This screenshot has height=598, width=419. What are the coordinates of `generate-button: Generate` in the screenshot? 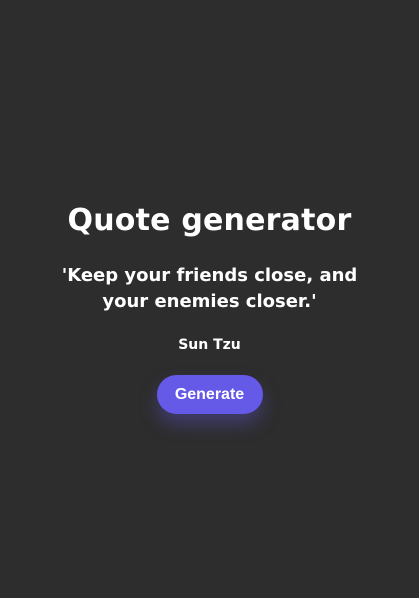 It's located at (209, 394).